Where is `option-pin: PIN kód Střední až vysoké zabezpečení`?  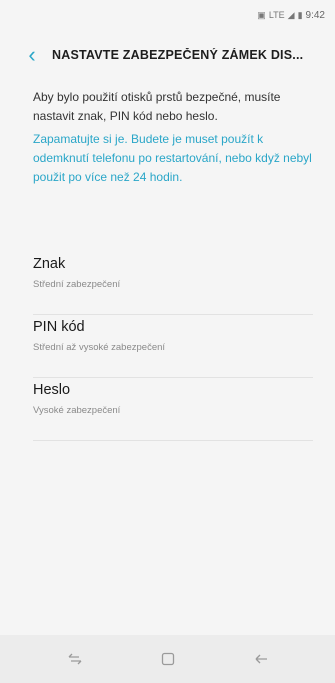
option-pin: PIN kód Střední až vysoké zabezpečení is located at coordinates (173, 346).